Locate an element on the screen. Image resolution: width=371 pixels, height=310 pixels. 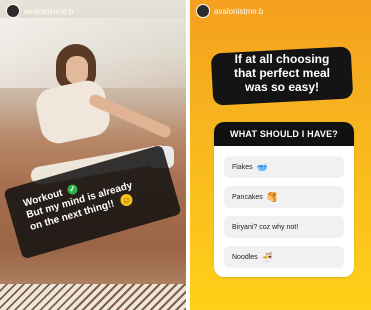
option-pancakes: Pancakes 🥞 is located at coordinates (284, 197).